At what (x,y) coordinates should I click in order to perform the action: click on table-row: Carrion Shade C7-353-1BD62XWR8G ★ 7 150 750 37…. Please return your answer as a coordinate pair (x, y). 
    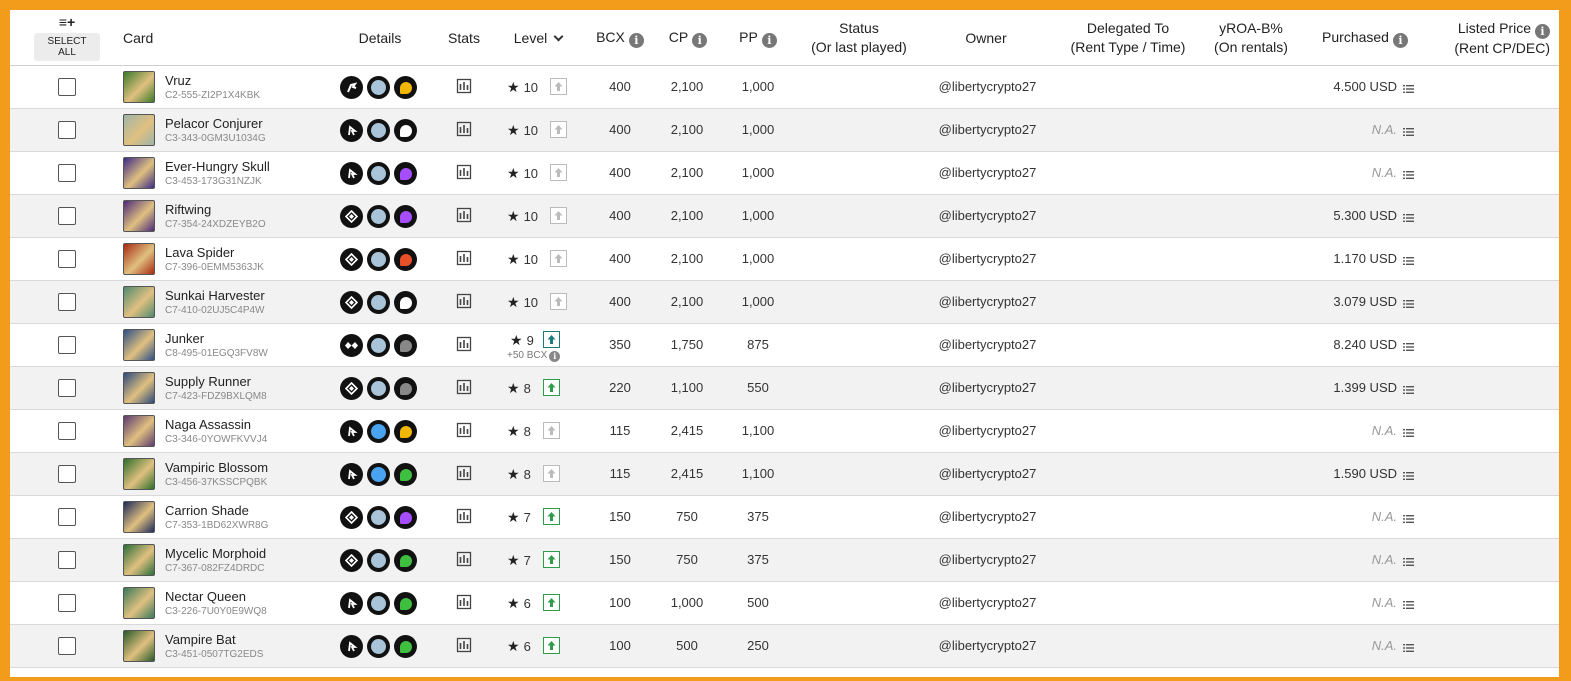
    Looking at the image, I should click on (784, 517).